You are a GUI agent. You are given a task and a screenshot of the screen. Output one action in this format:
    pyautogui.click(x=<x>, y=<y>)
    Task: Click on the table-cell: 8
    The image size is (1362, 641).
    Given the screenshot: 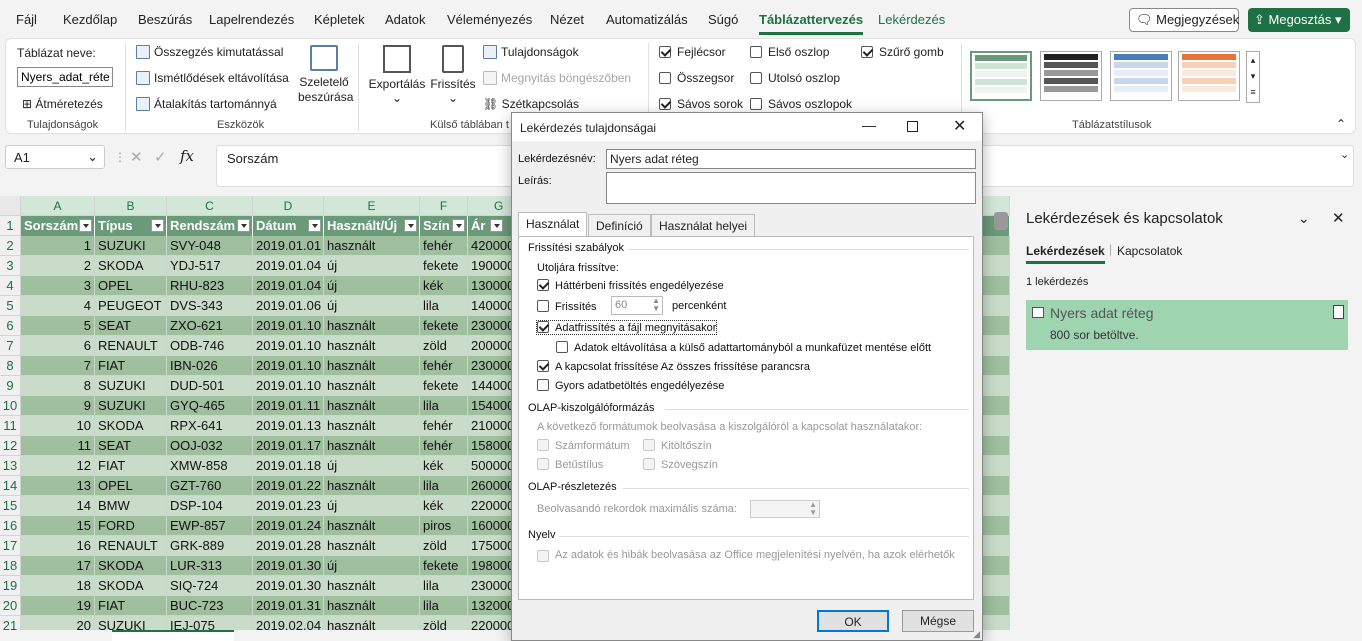 What is the action you would take?
    pyautogui.click(x=58, y=386)
    